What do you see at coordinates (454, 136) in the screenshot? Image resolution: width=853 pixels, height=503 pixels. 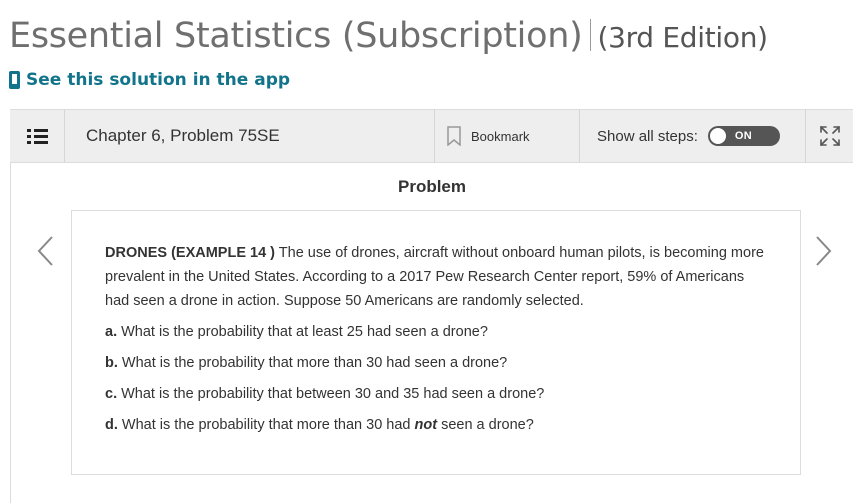 I see `bookmark-icon` at bounding box center [454, 136].